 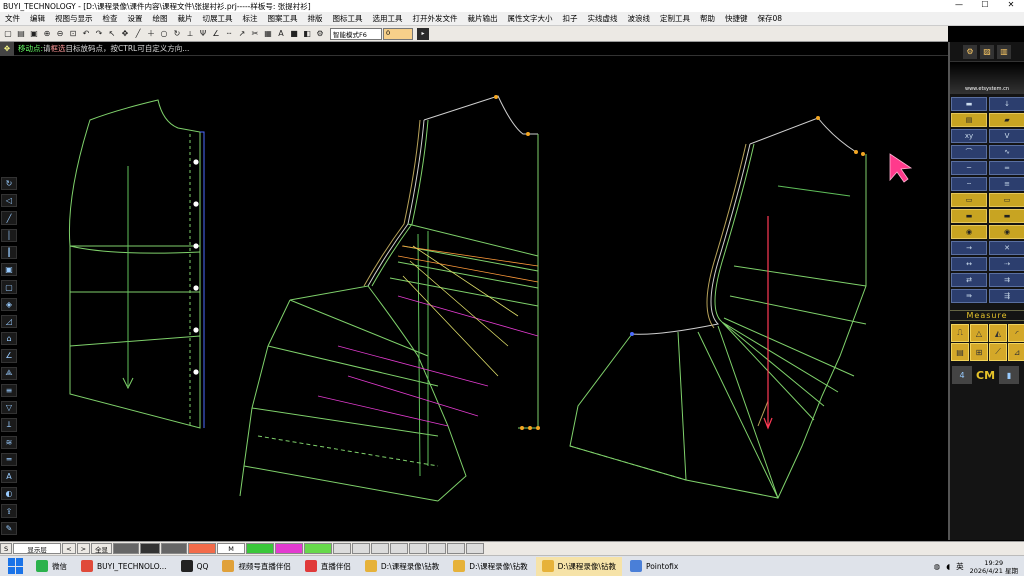 I want to click on text-icon: A, so click(x=9, y=476).